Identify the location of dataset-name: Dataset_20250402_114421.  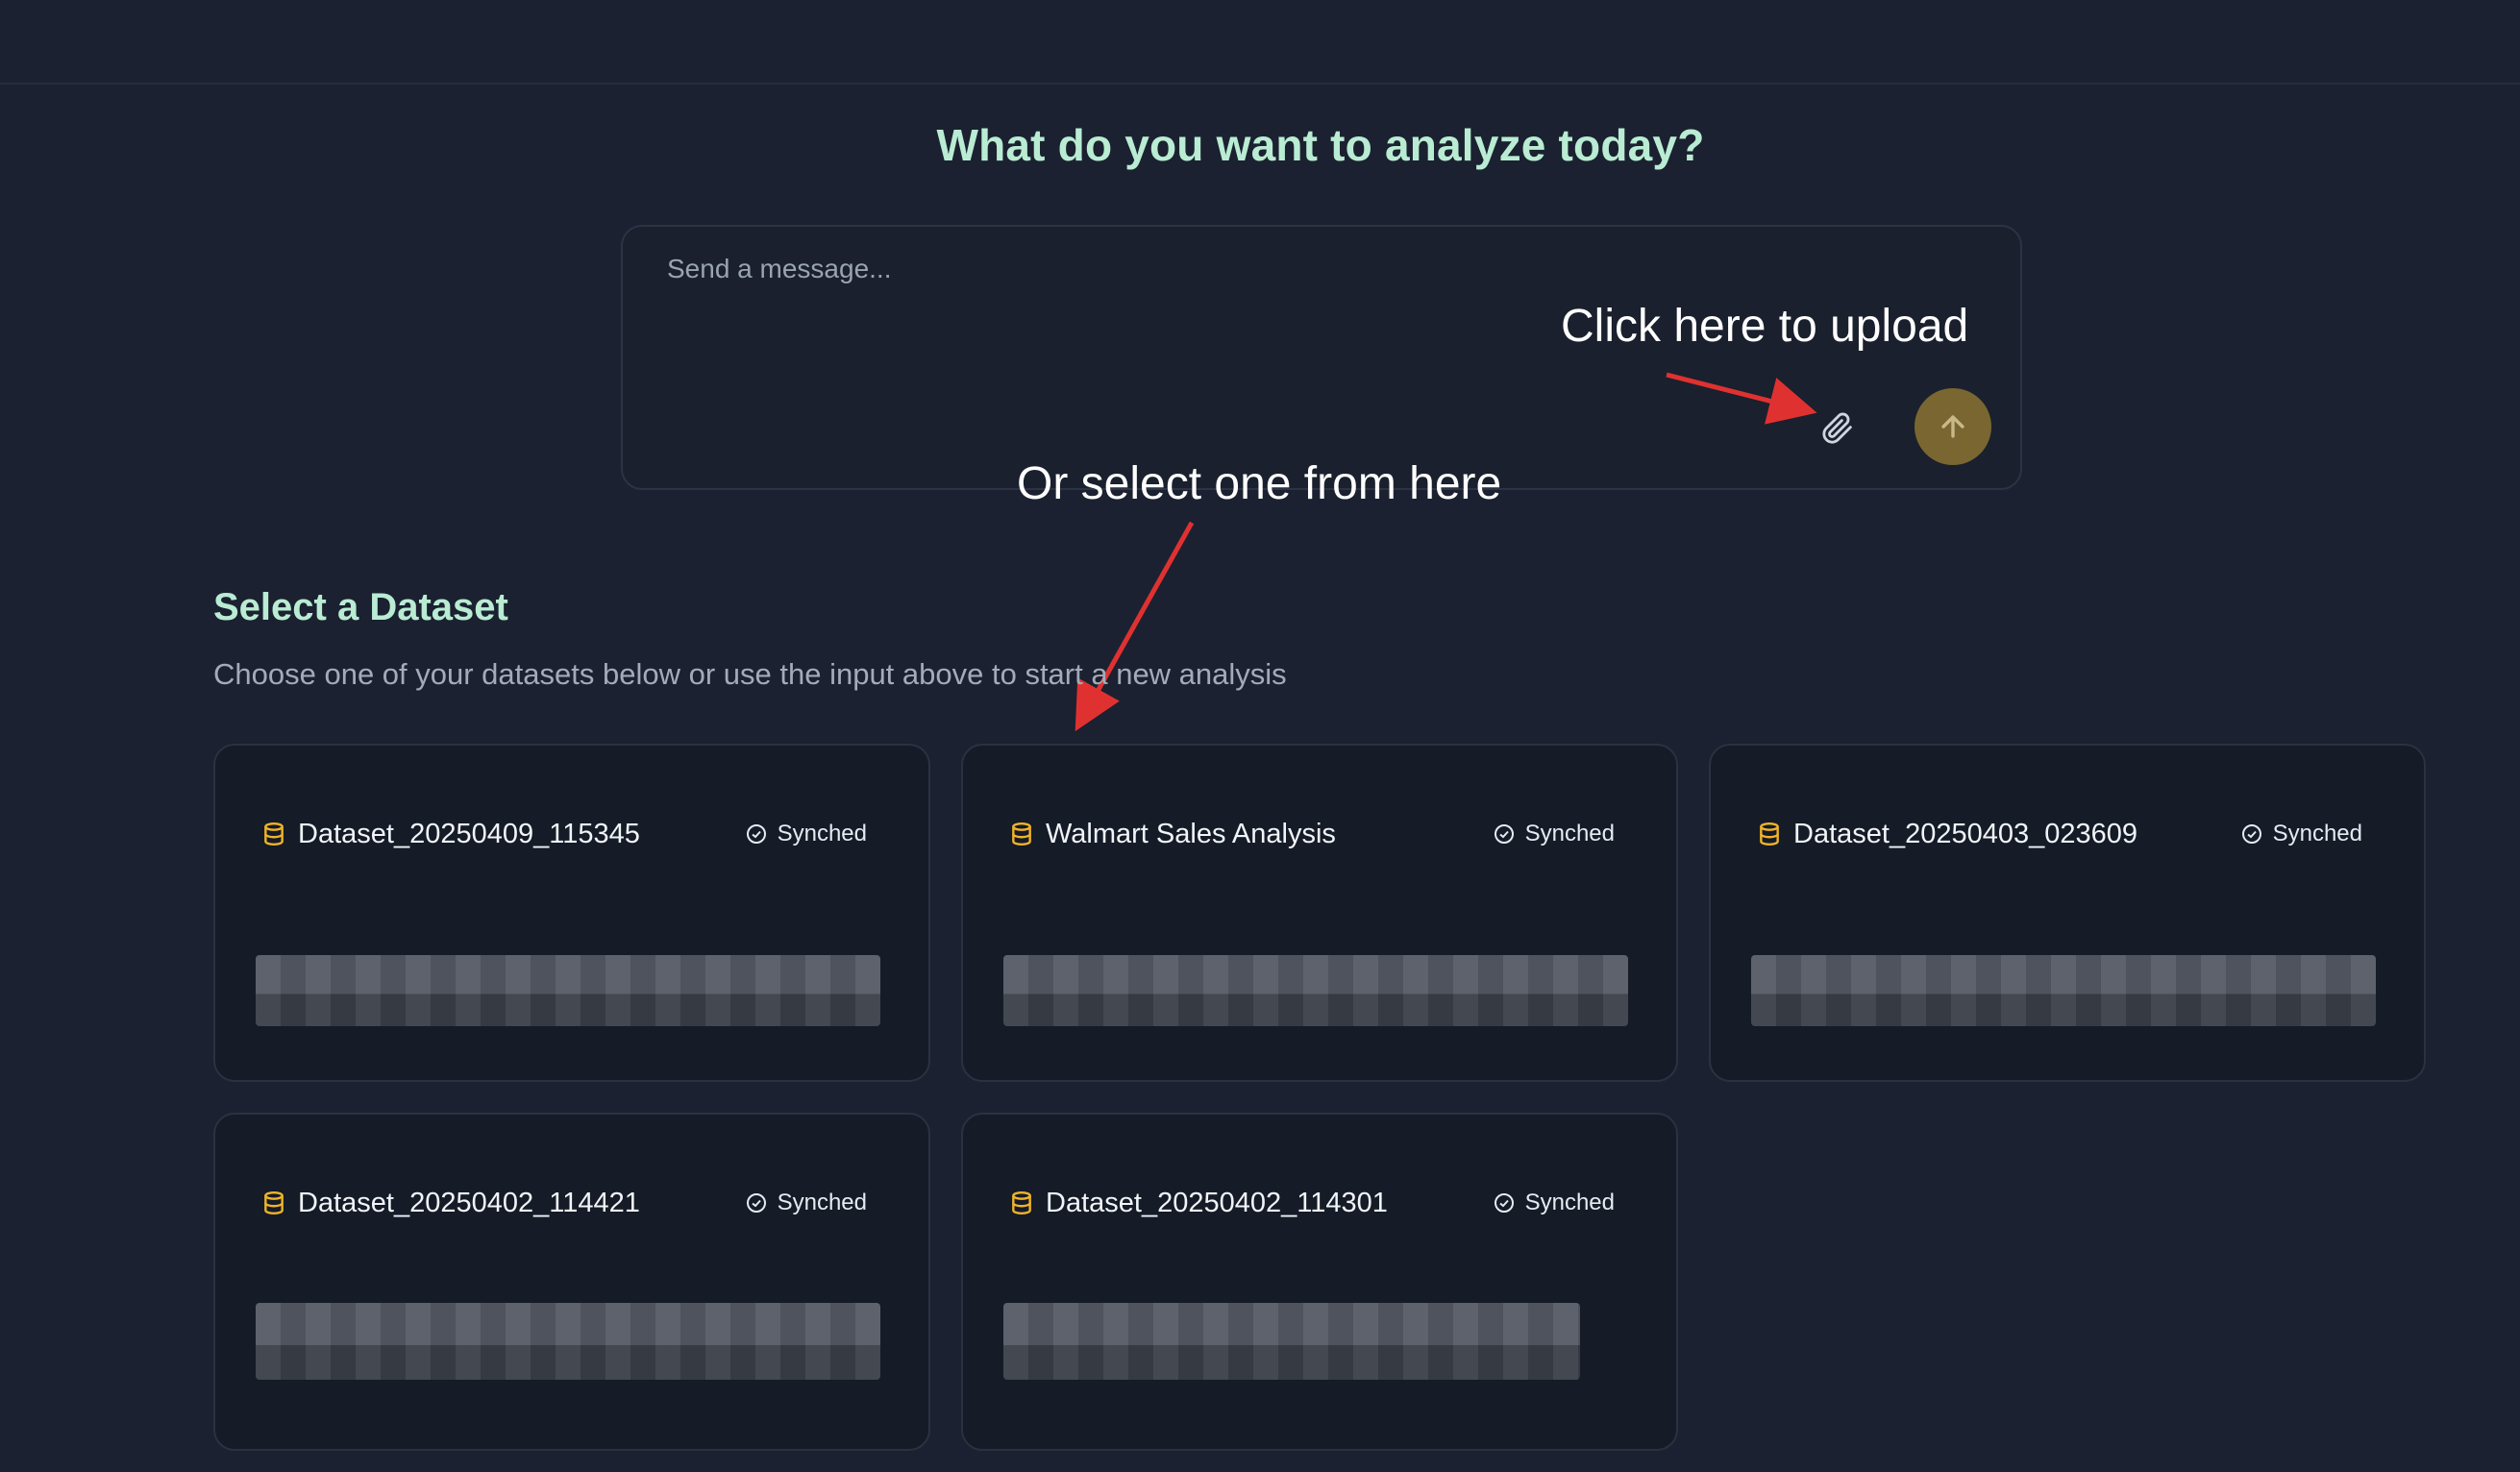
(469, 1202).